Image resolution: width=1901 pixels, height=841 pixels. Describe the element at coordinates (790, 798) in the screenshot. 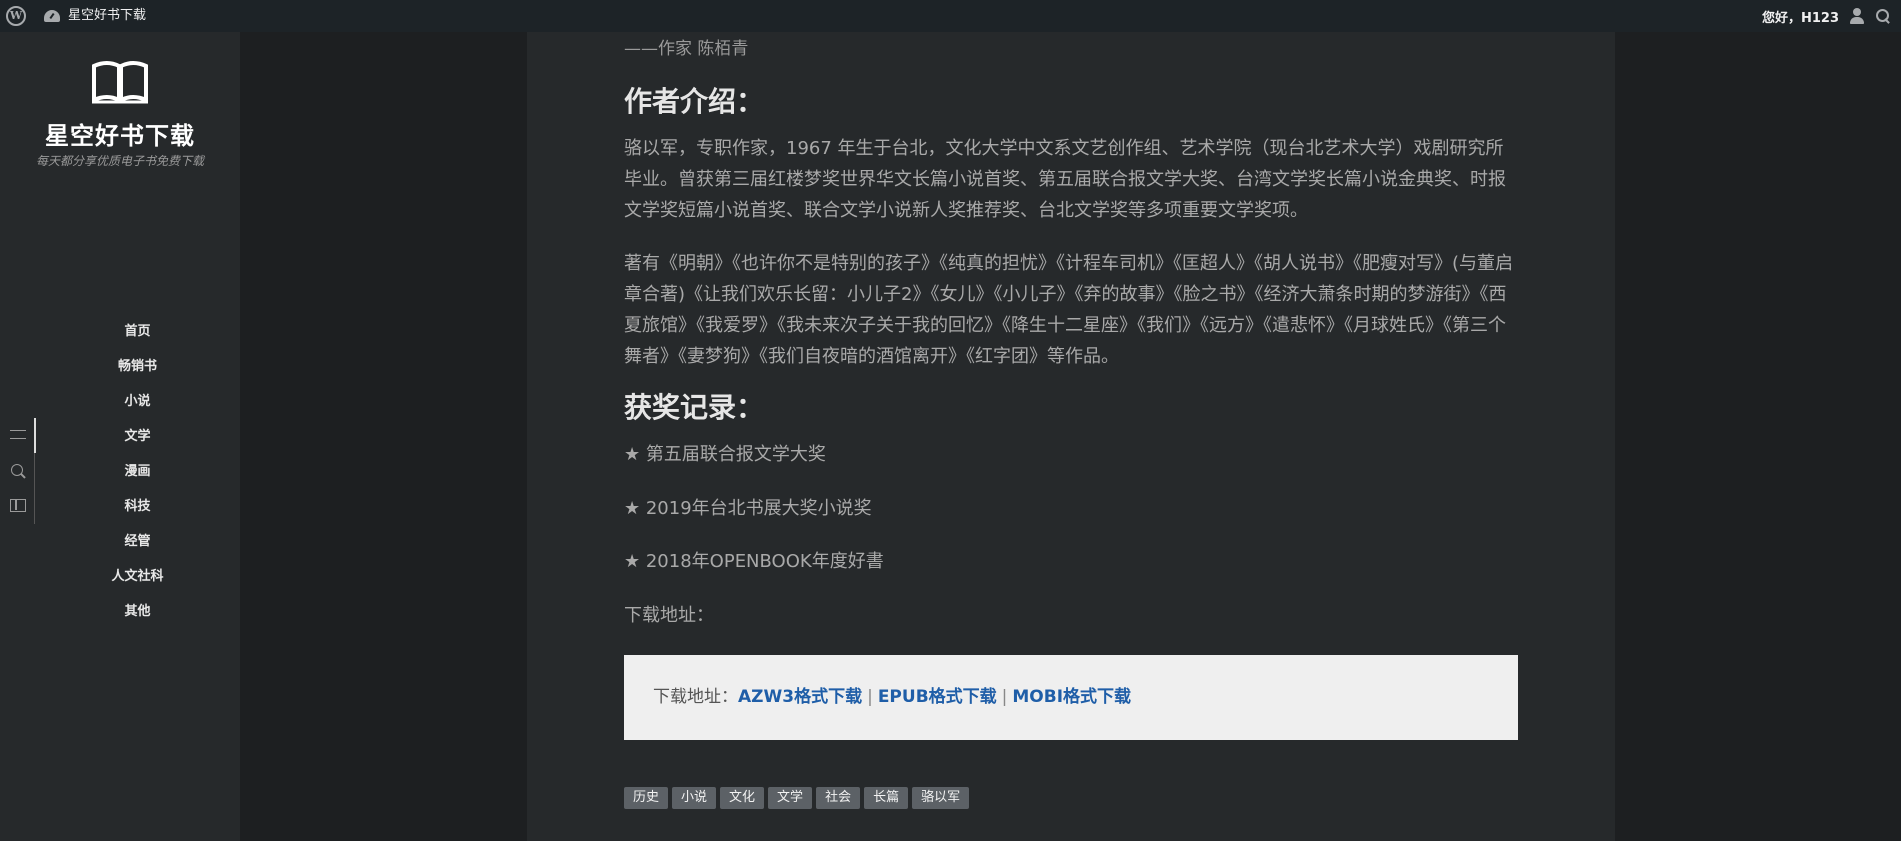

I see `tag-literature: 文学` at that location.